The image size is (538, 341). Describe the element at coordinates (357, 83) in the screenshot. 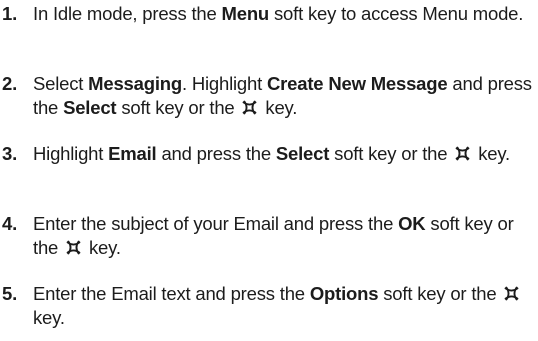

I see `create-new-message-label: Create New Message` at that location.